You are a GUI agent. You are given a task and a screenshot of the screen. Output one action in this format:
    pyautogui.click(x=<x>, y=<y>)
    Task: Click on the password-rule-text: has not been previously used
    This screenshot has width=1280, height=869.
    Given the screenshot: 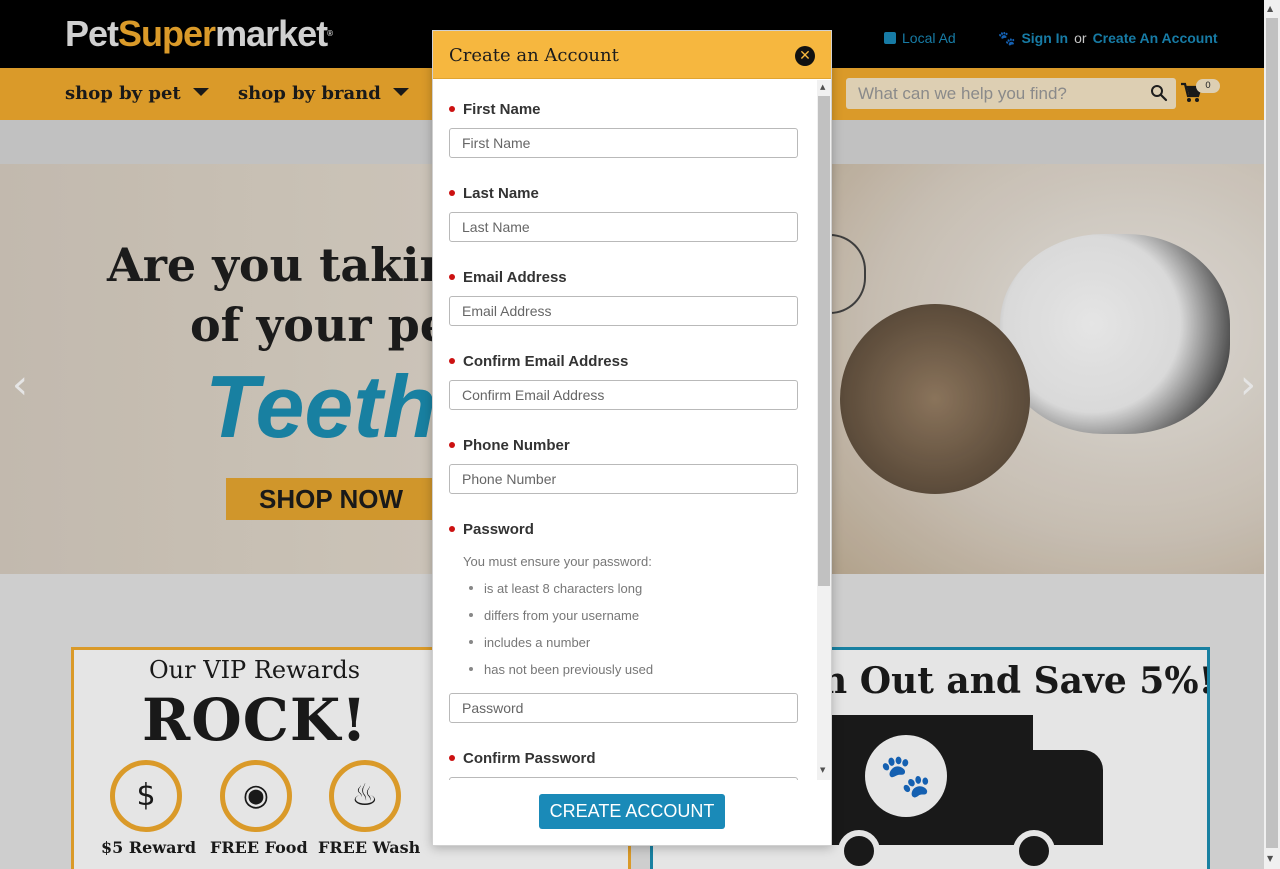 What is the action you would take?
    pyautogui.click(x=569, y=669)
    